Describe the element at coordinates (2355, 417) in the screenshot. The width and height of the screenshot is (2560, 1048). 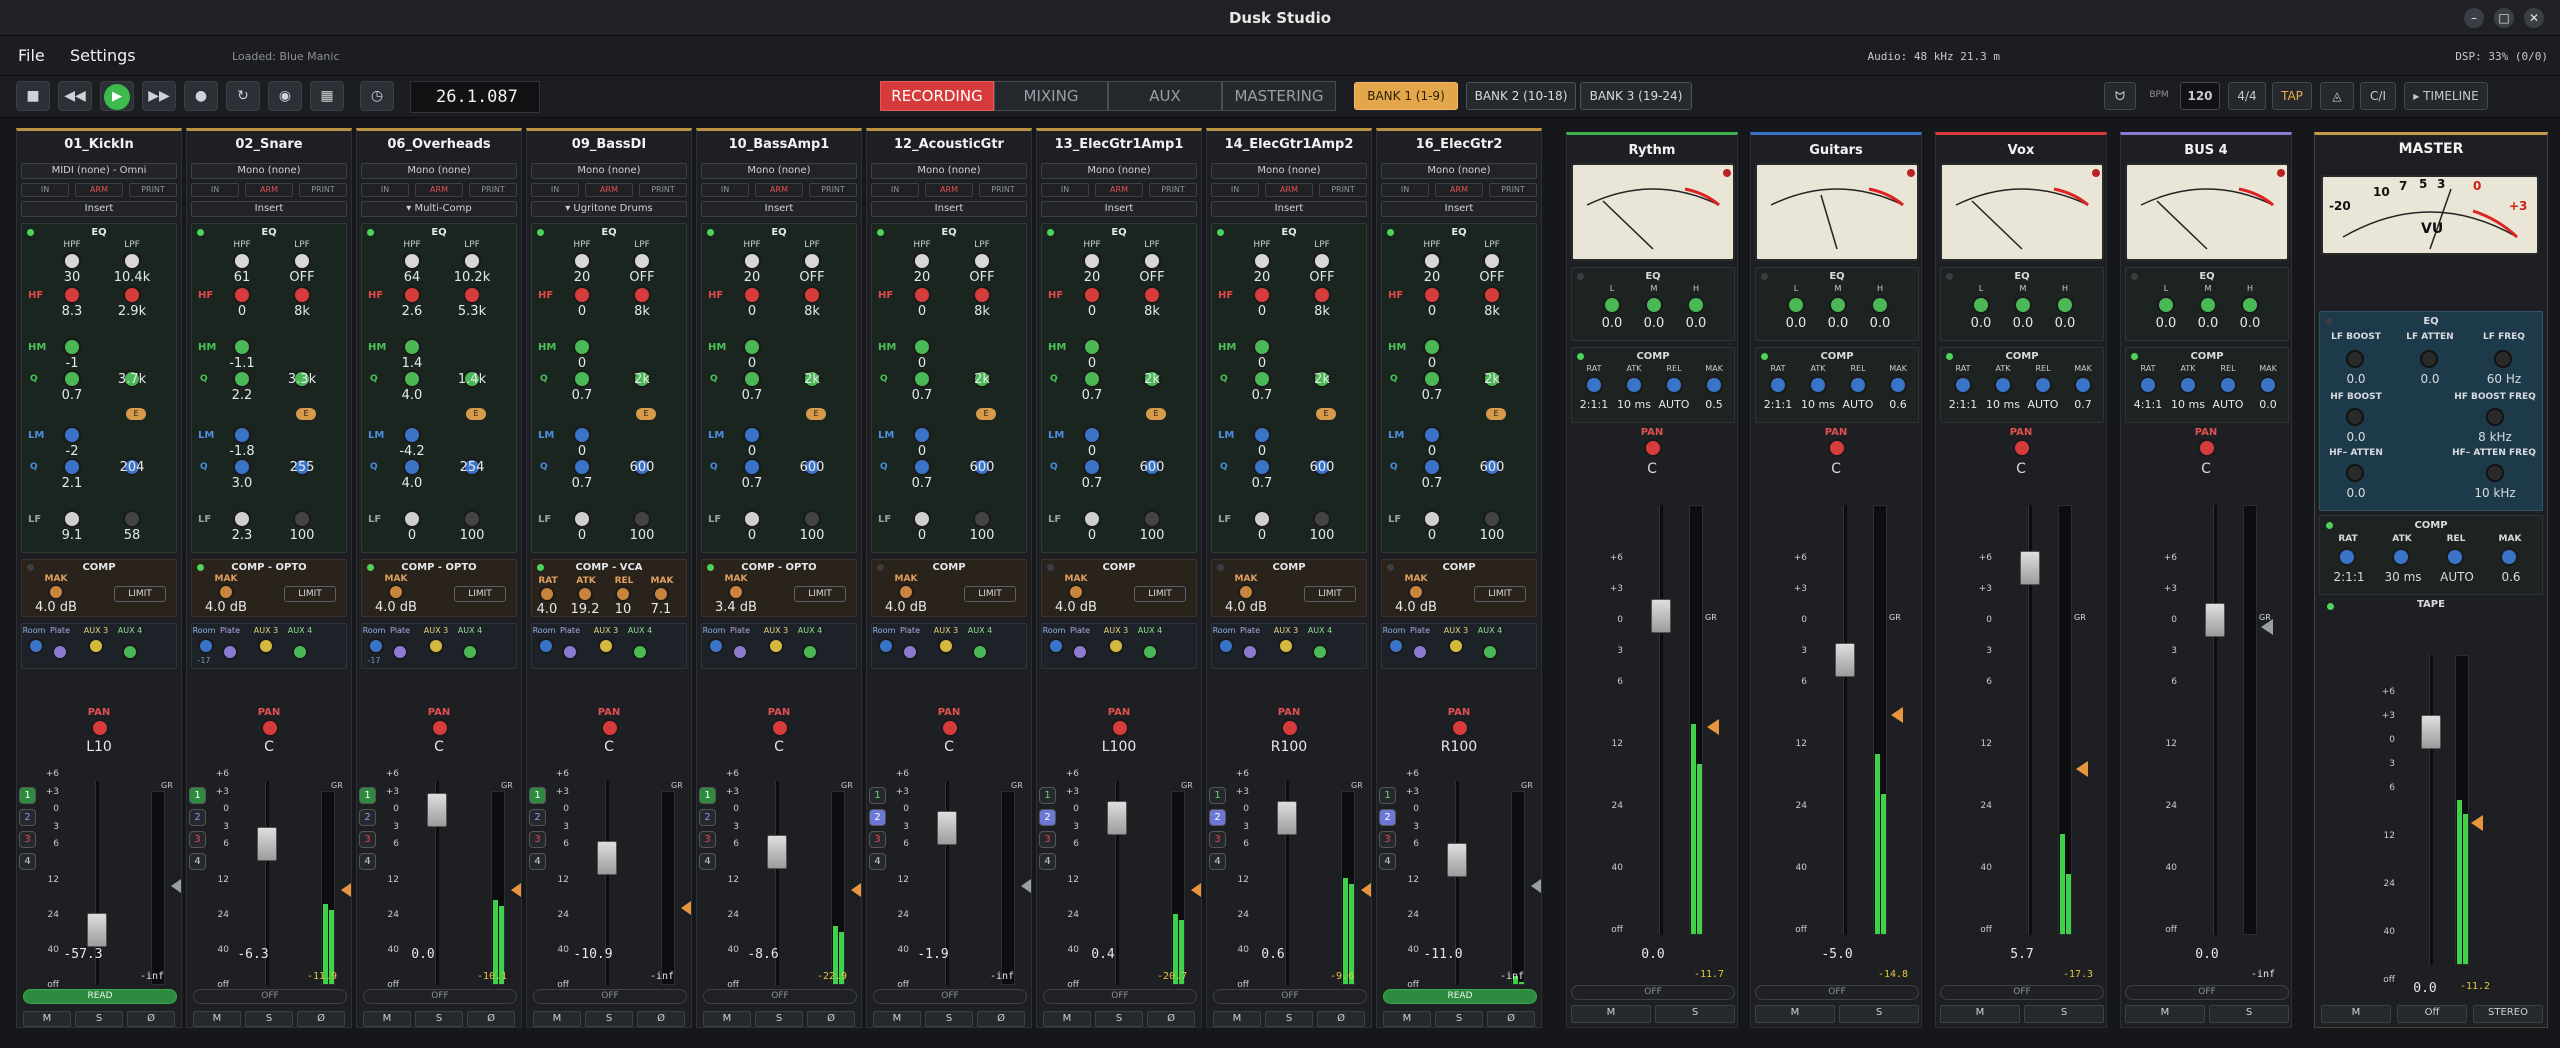
I see `hf-boost-knob` at that location.